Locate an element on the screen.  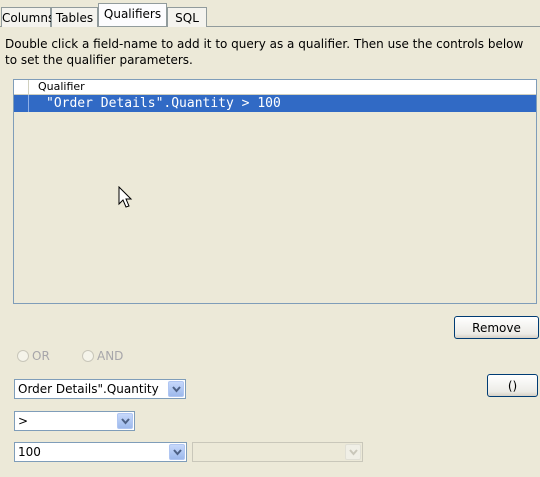
tab-tables: Tables is located at coordinates (74, 17).